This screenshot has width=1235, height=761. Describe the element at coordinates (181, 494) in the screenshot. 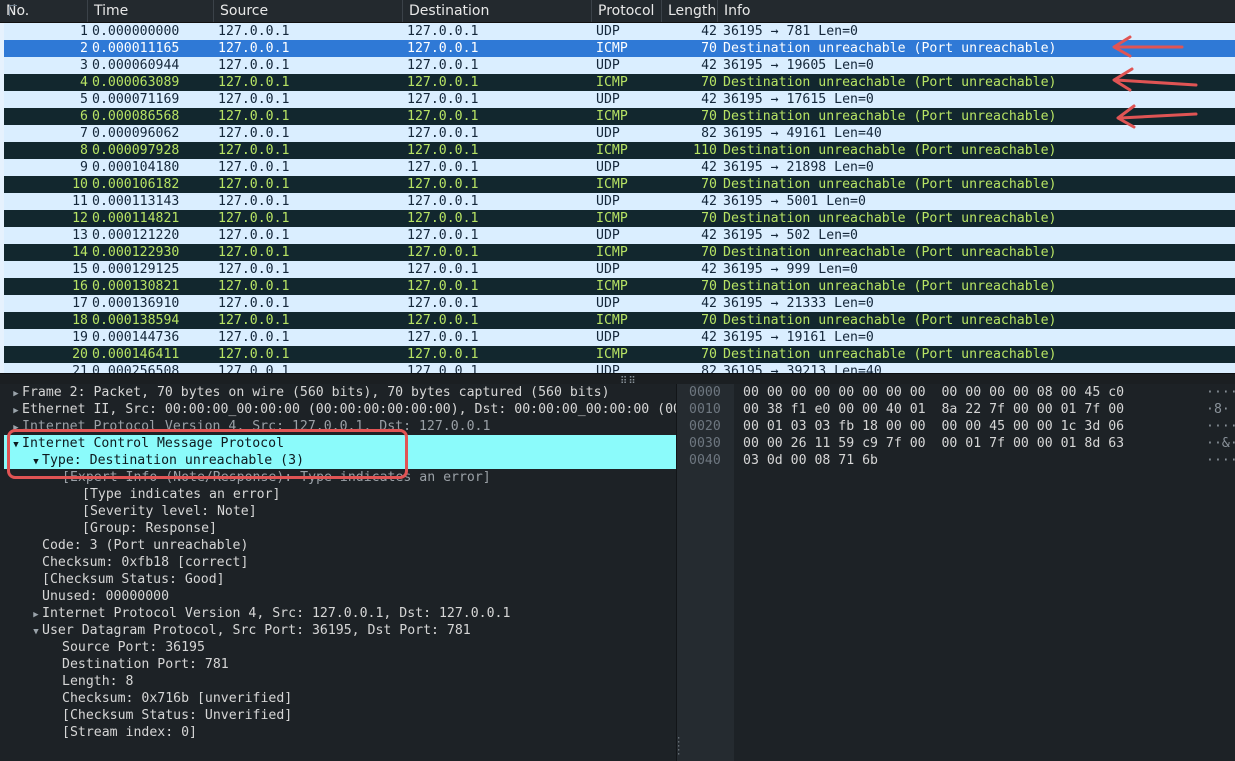

I see `detail-text: [Type indicates an error]` at that location.